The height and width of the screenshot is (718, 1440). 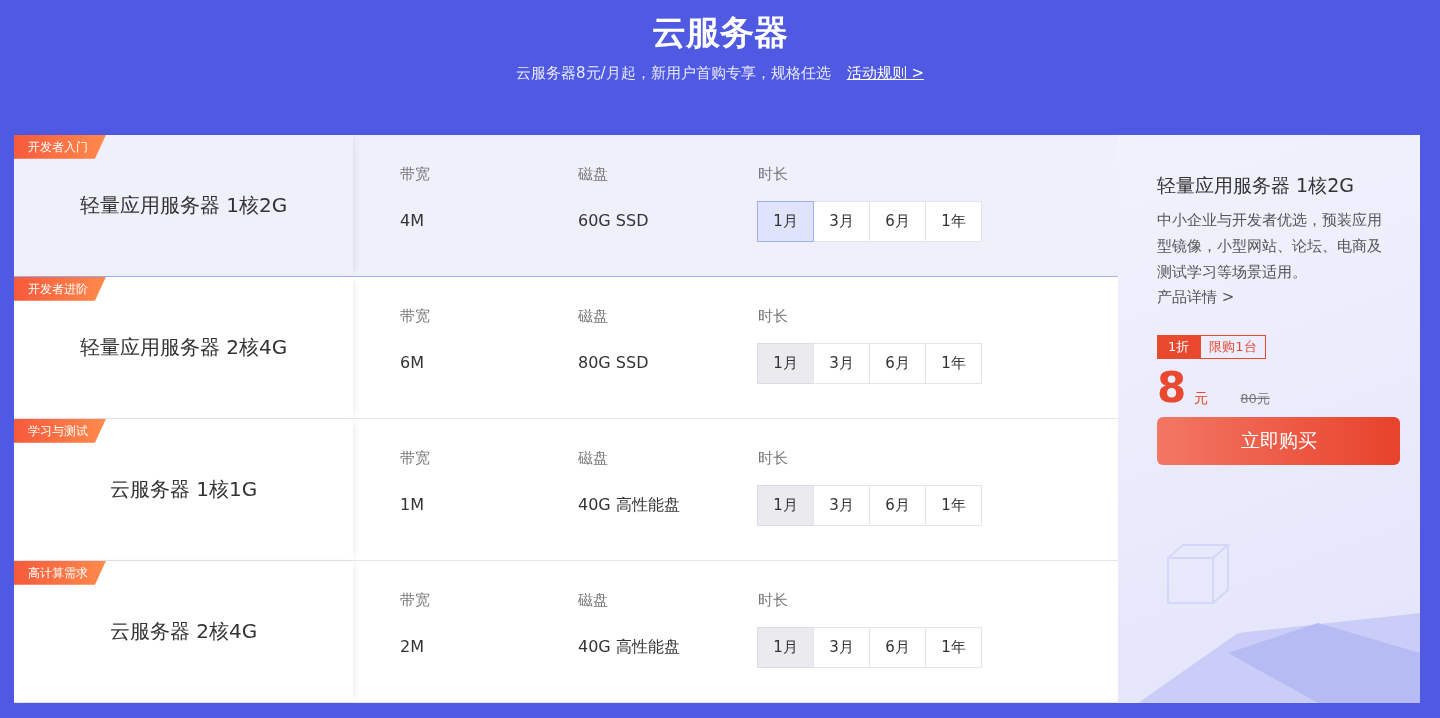 What do you see at coordinates (614, 363) in the screenshot?
I see `disk-value: 80G SSD` at bounding box center [614, 363].